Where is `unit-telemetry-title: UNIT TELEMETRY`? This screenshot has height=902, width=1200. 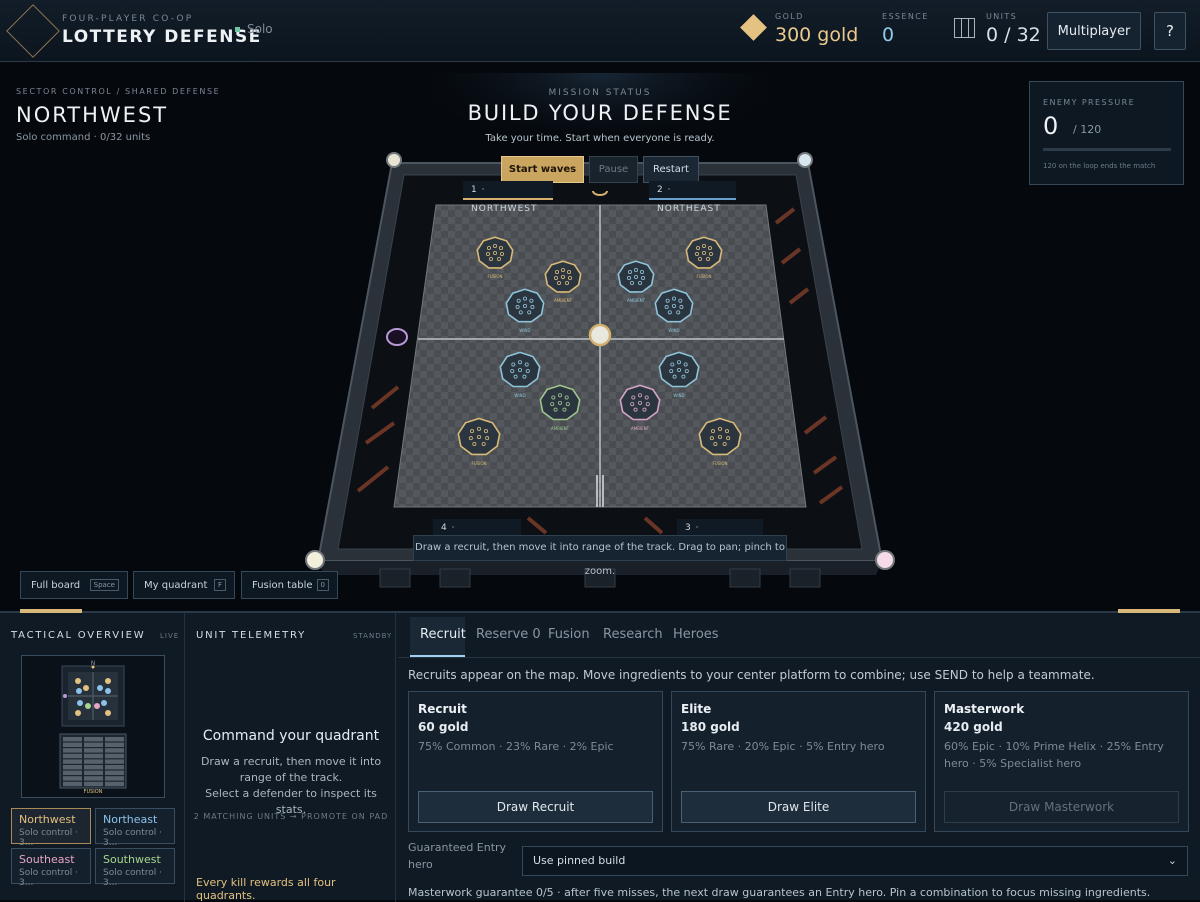 unit-telemetry-title: UNIT TELEMETRY is located at coordinates (251, 635).